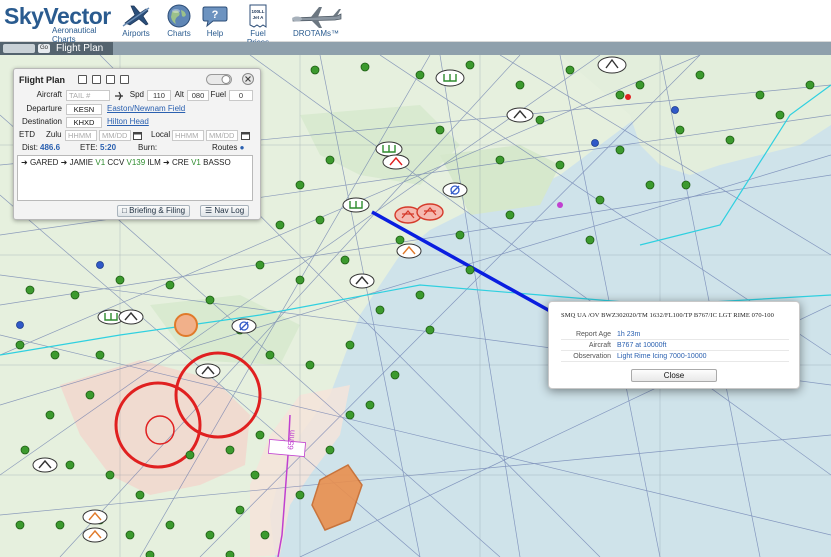 This screenshot has width=831, height=557. I want to click on calendar-icon, so click(137, 135).